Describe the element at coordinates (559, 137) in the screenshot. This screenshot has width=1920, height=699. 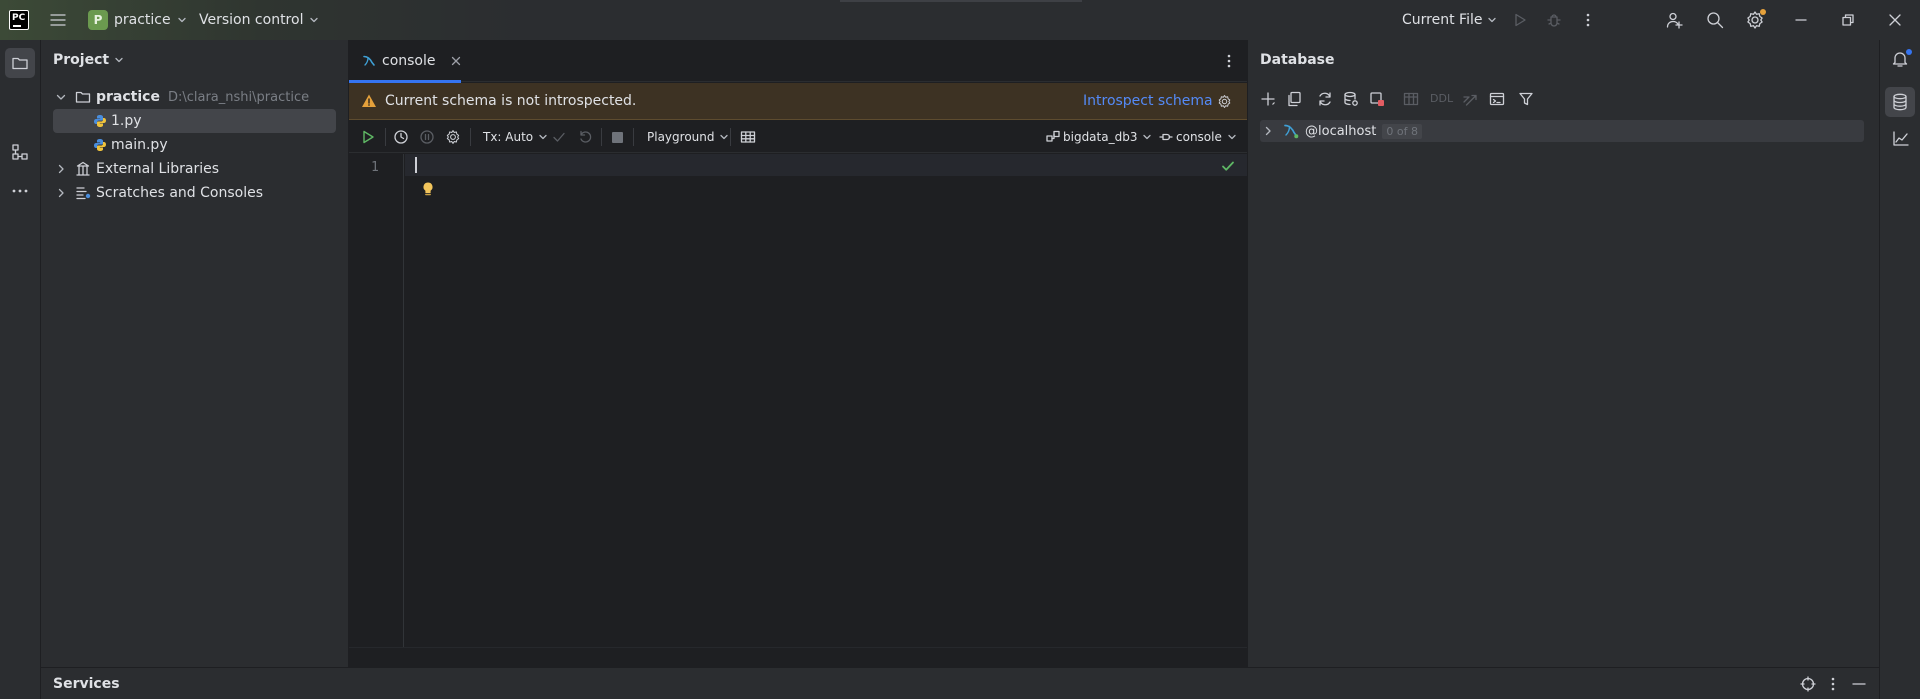
I see `commit-icon` at that location.